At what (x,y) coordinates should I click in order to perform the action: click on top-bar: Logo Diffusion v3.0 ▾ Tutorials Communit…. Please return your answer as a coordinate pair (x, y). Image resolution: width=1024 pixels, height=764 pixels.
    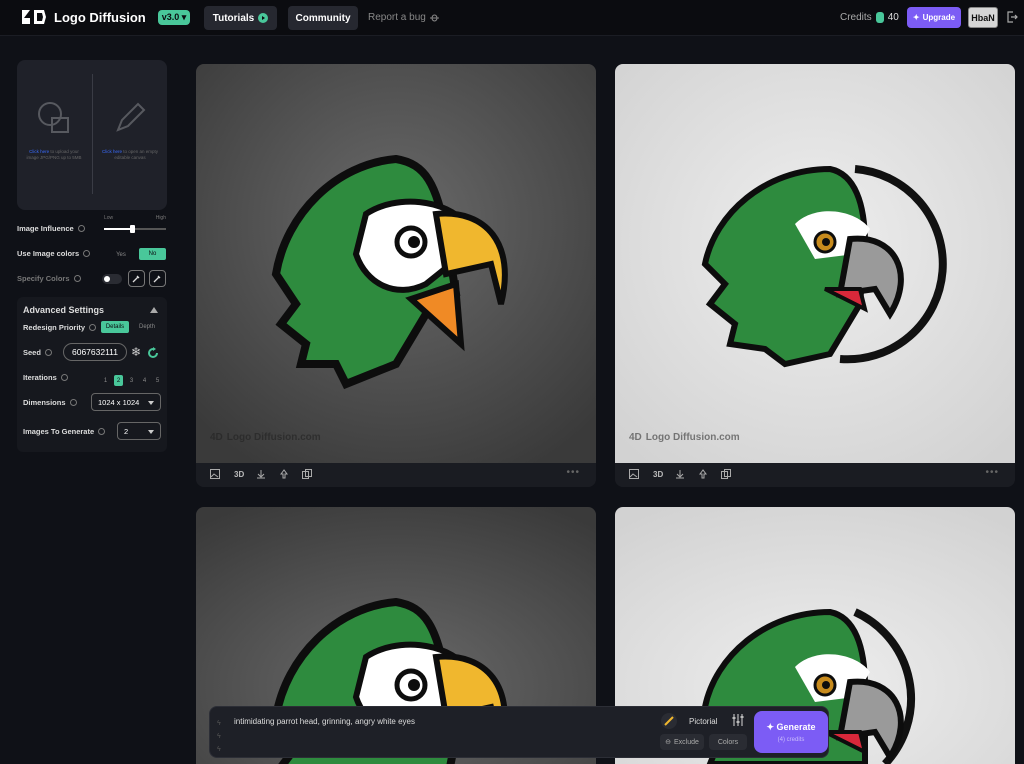
    Looking at the image, I should click on (512, 18).